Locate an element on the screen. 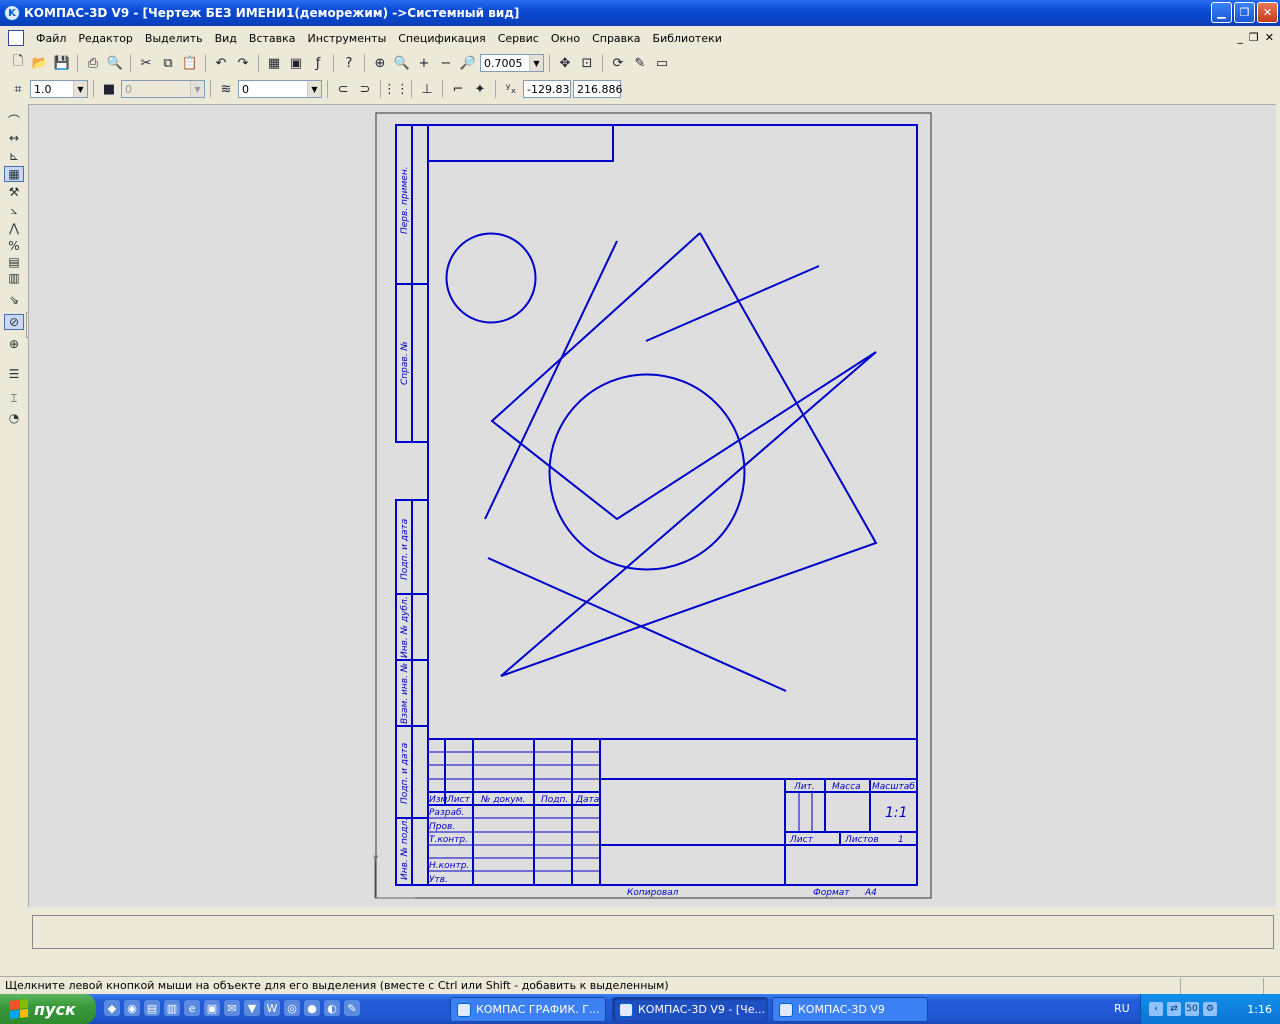 This screenshot has width=1280, height=1024. associative-views-icon: % is located at coordinates (14, 246).